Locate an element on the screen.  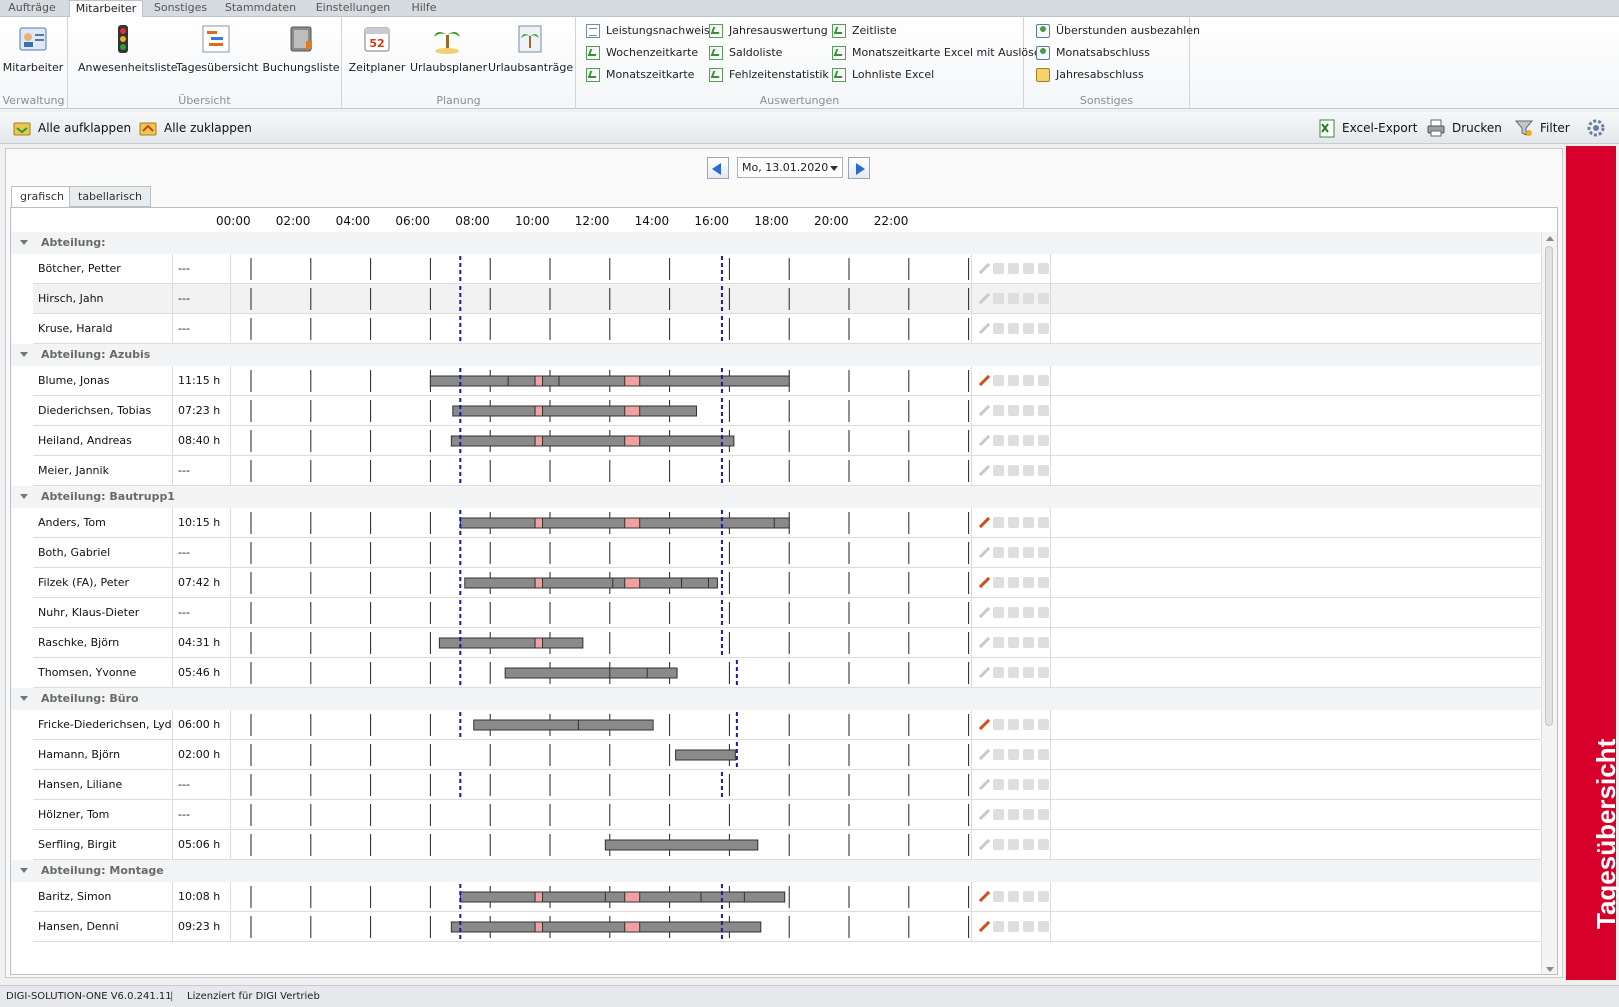
employee-row: Hamann, Björn 02:00 h is located at coordinates (787, 755).